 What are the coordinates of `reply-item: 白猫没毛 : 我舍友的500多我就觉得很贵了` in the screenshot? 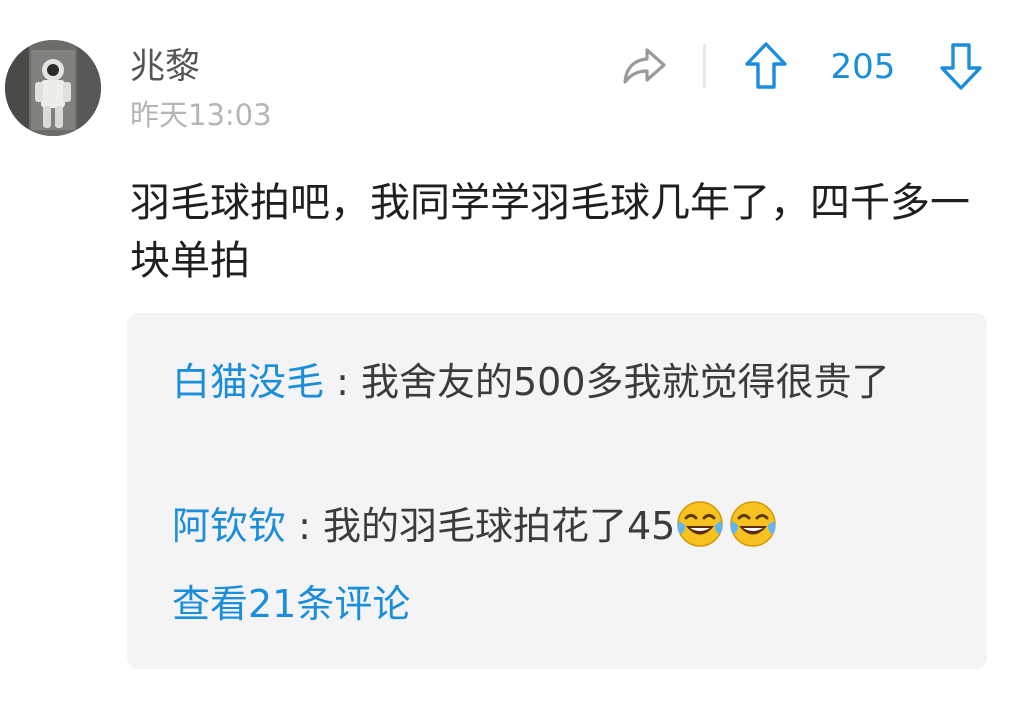 It's located at (562, 382).